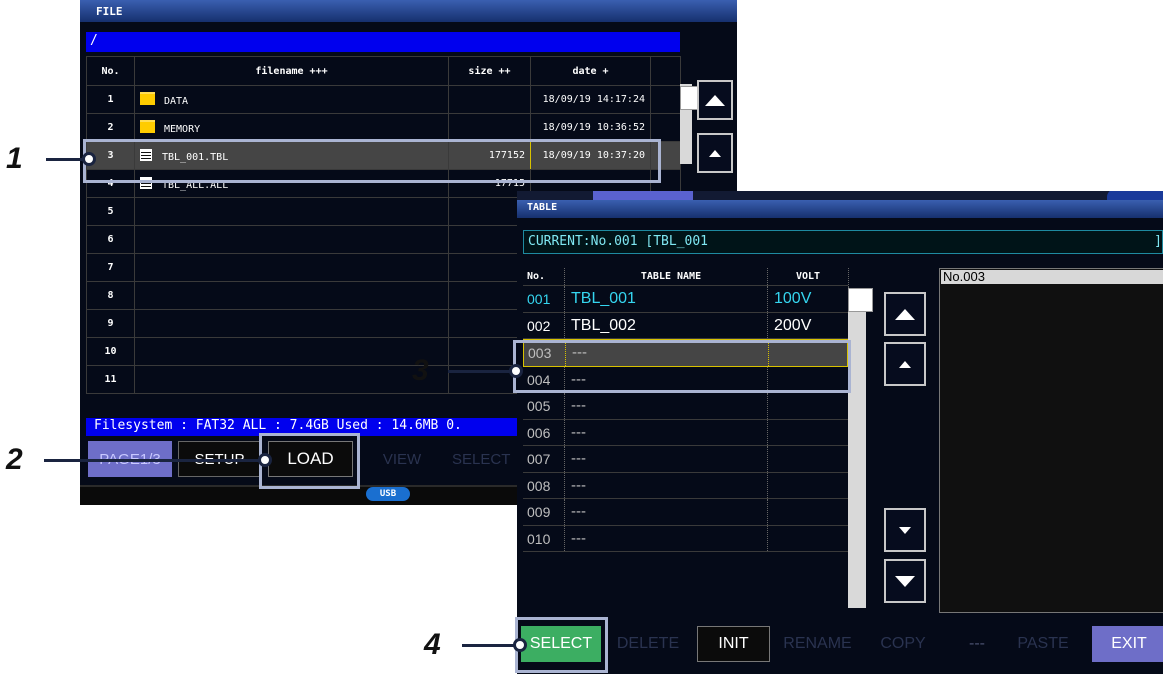 The height and width of the screenshot is (674, 1163). I want to click on delete-button: DELETE, so click(648, 644).